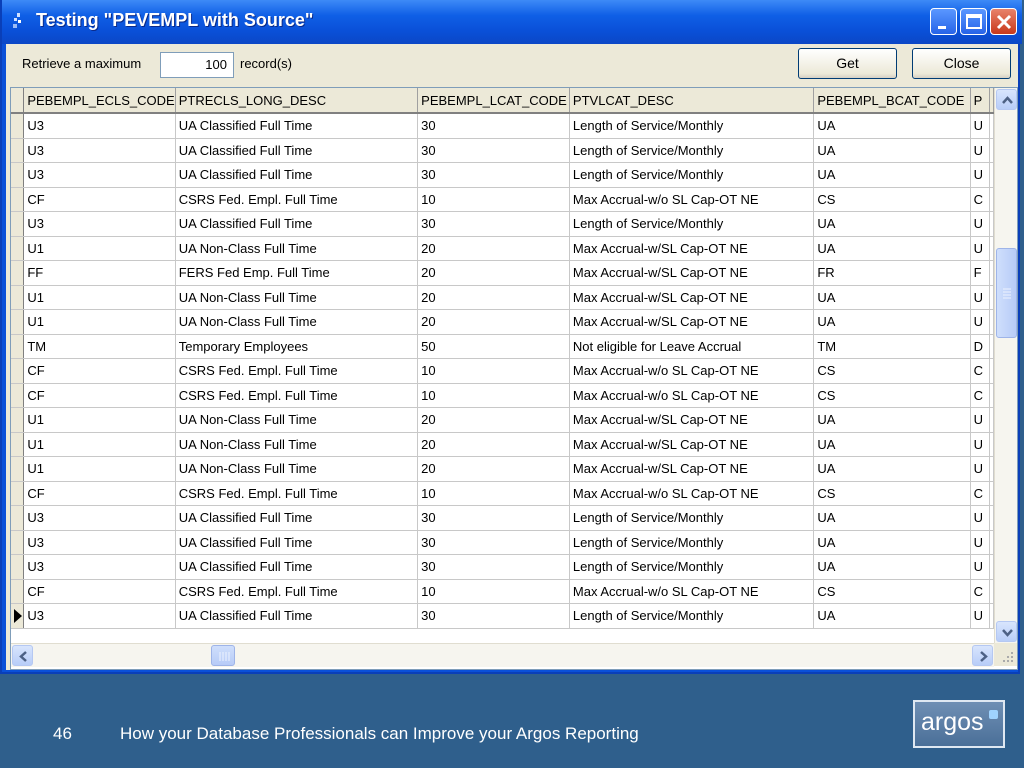 This screenshot has height=768, width=1024. I want to click on table-cell: F, so click(980, 273).